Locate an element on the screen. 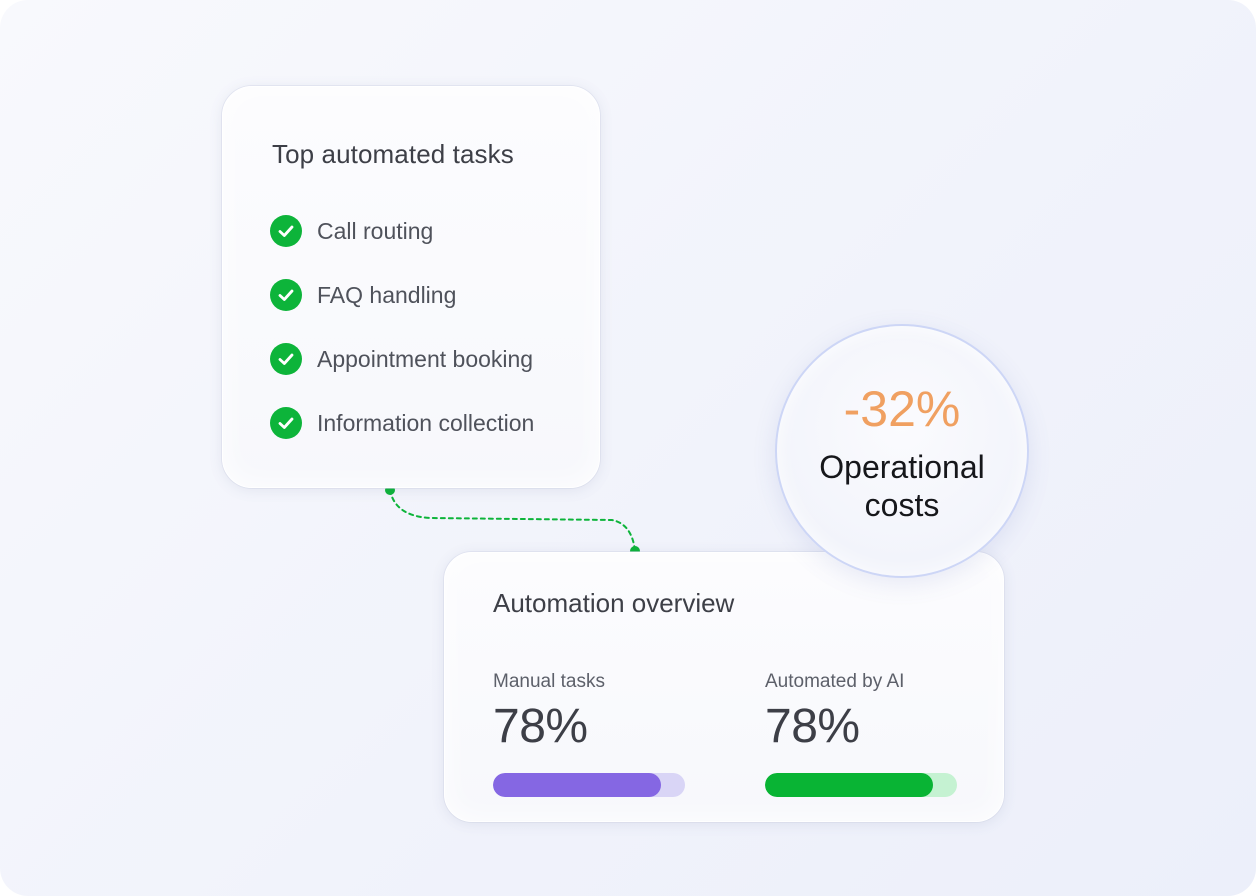  tasks-card-title: Top automated tasks is located at coordinates (393, 154).